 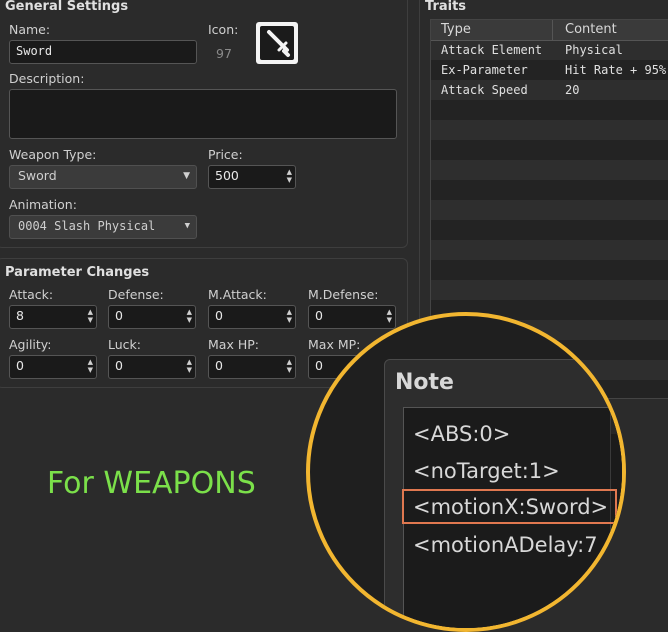 I want to click on parameter-changes-title: Parameter Changes, so click(x=77, y=272).